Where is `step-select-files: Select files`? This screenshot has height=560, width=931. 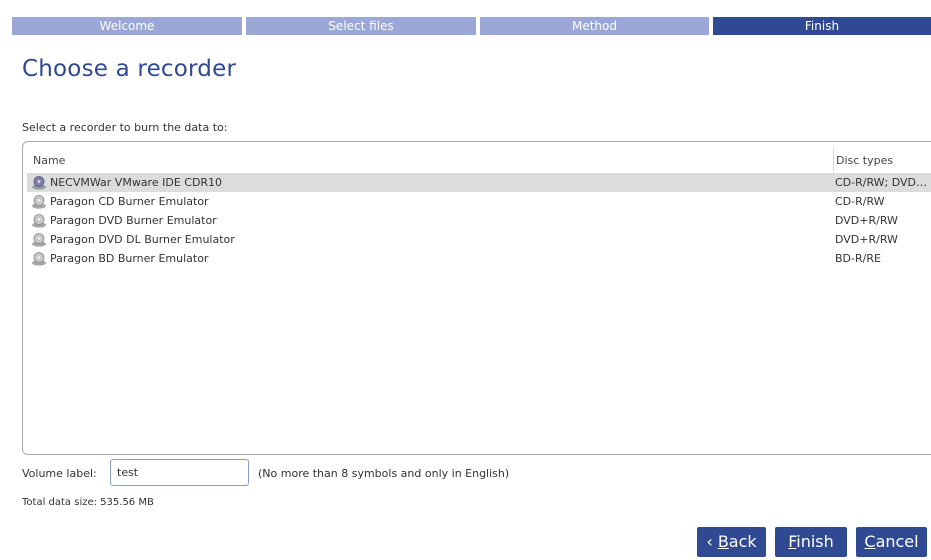
step-select-files: Select files is located at coordinates (361, 26).